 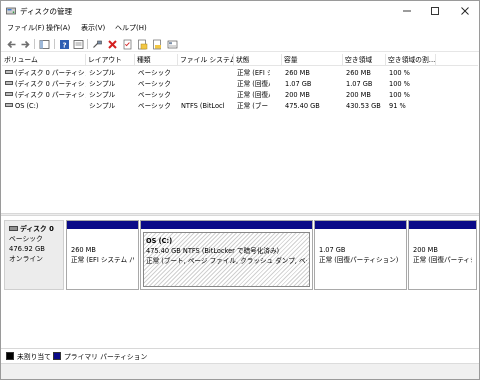 I want to click on legend-primary-partition: プライマリ パーティション, so click(x=106, y=357).